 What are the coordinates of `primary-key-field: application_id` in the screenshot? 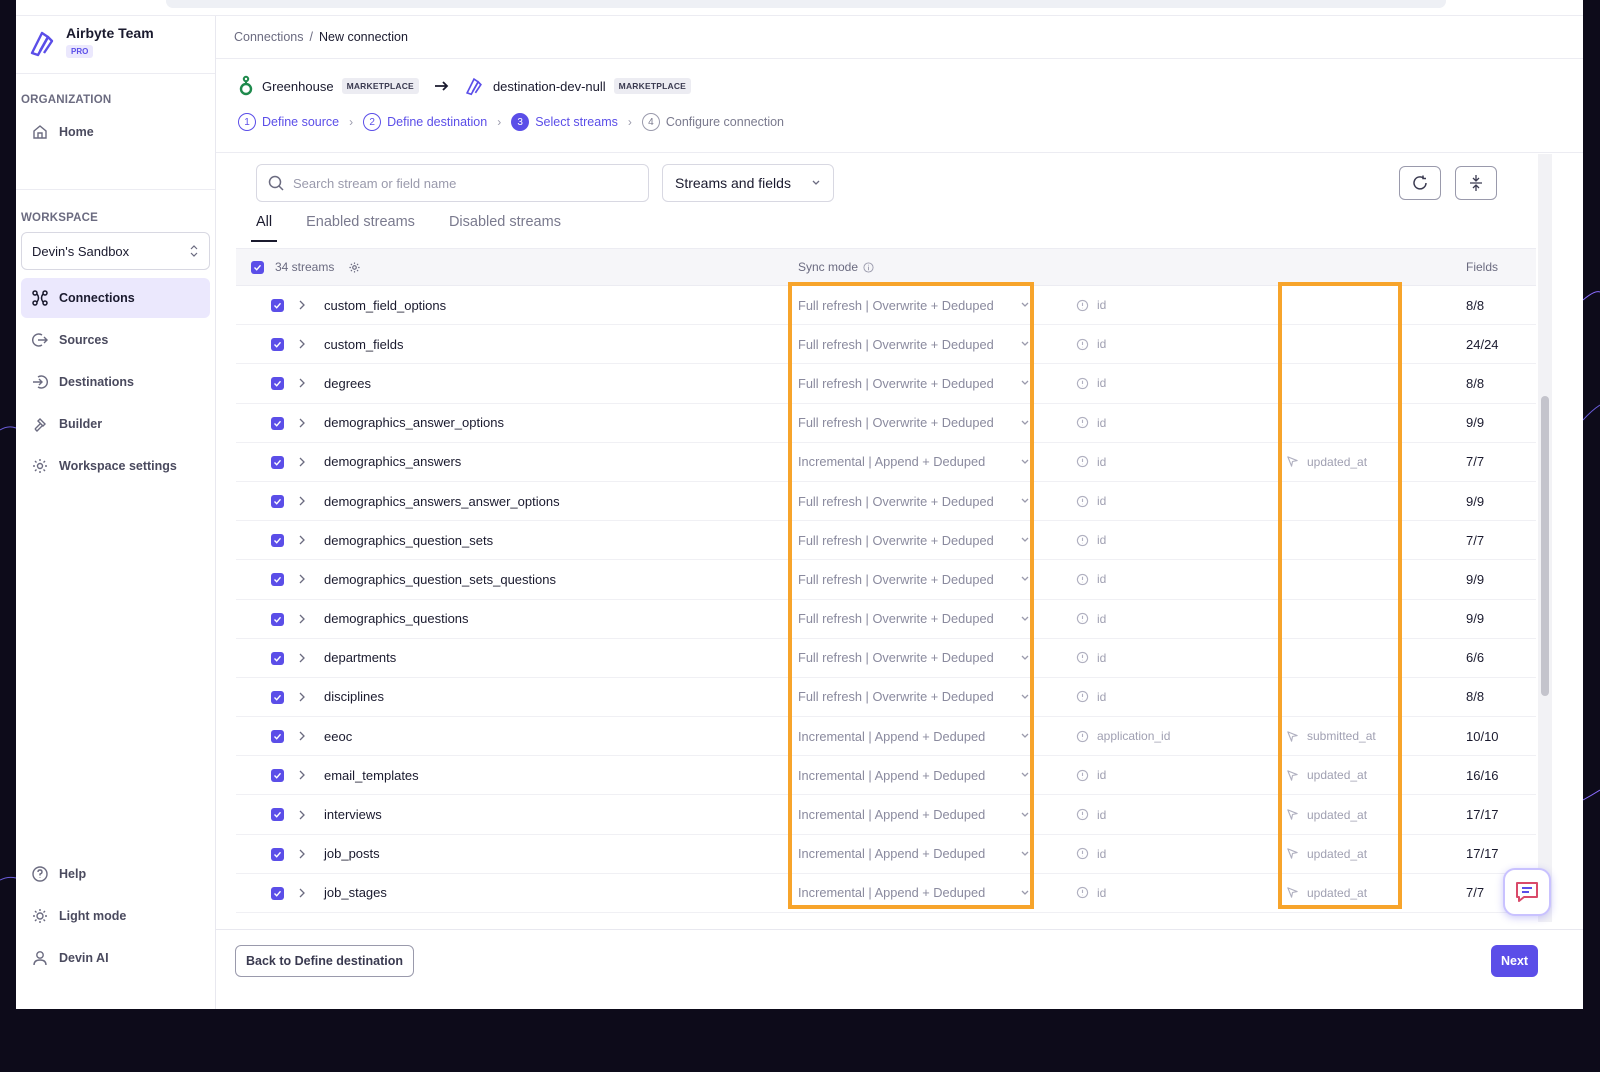 It's located at (1123, 736).